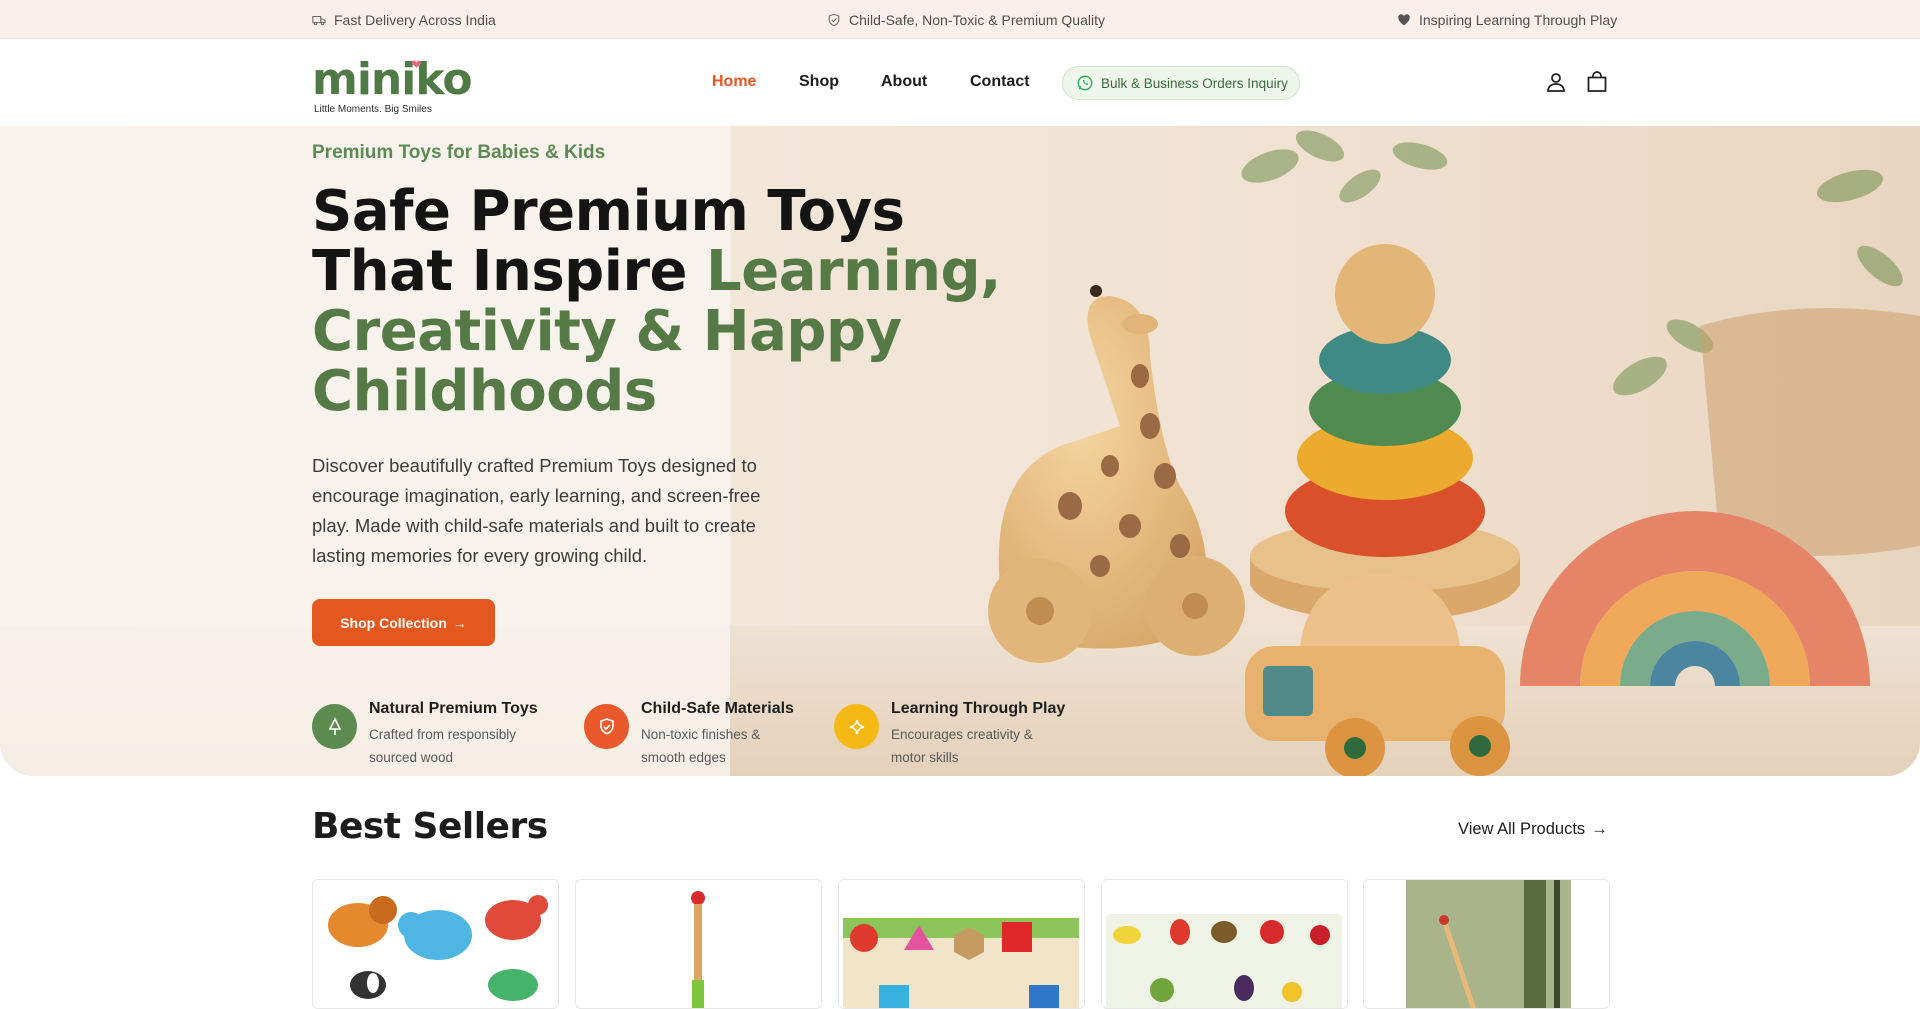 The height and width of the screenshot is (1009, 1920). What do you see at coordinates (1404, 19) in the screenshot?
I see `heart-icon` at bounding box center [1404, 19].